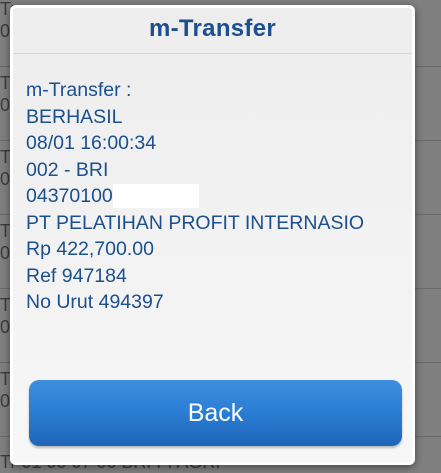  What do you see at coordinates (212, 53) in the screenshot?
I see `title-divider` at bounding box center [212, 53].